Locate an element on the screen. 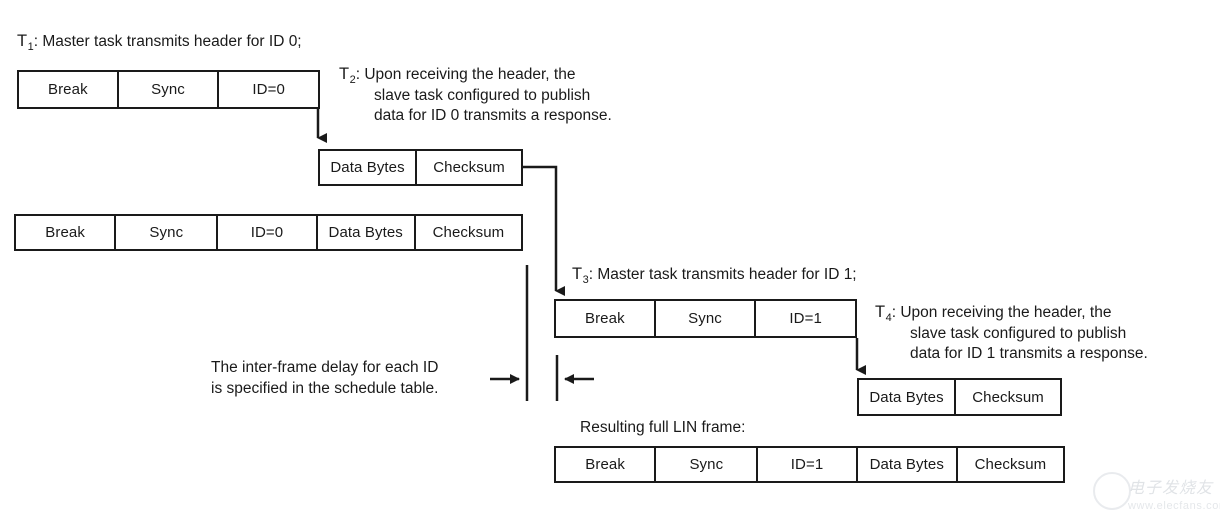 This screenshot has width=1220, height=524. note-t2-line3: data for ID 0 transmits a response. is located at coordinates (493, 115).